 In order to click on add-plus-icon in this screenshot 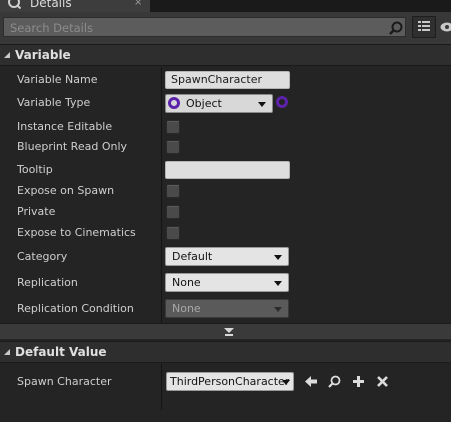, I will do `click(358, 381)`.